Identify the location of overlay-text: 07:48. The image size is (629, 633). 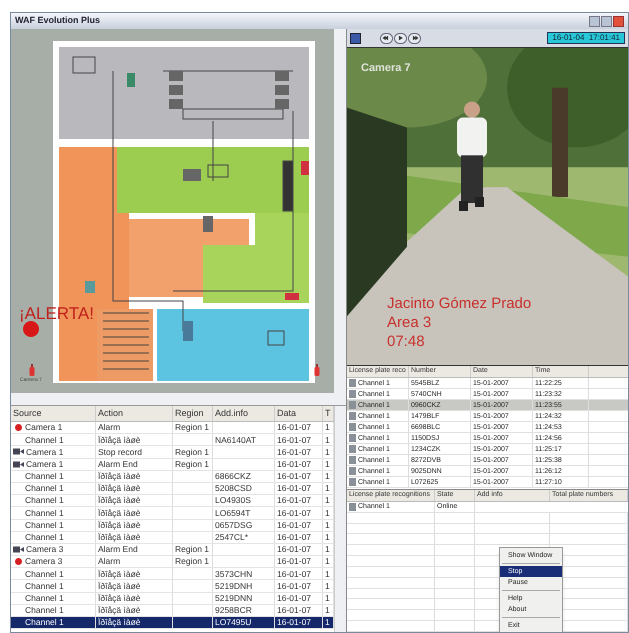
(406, 341).